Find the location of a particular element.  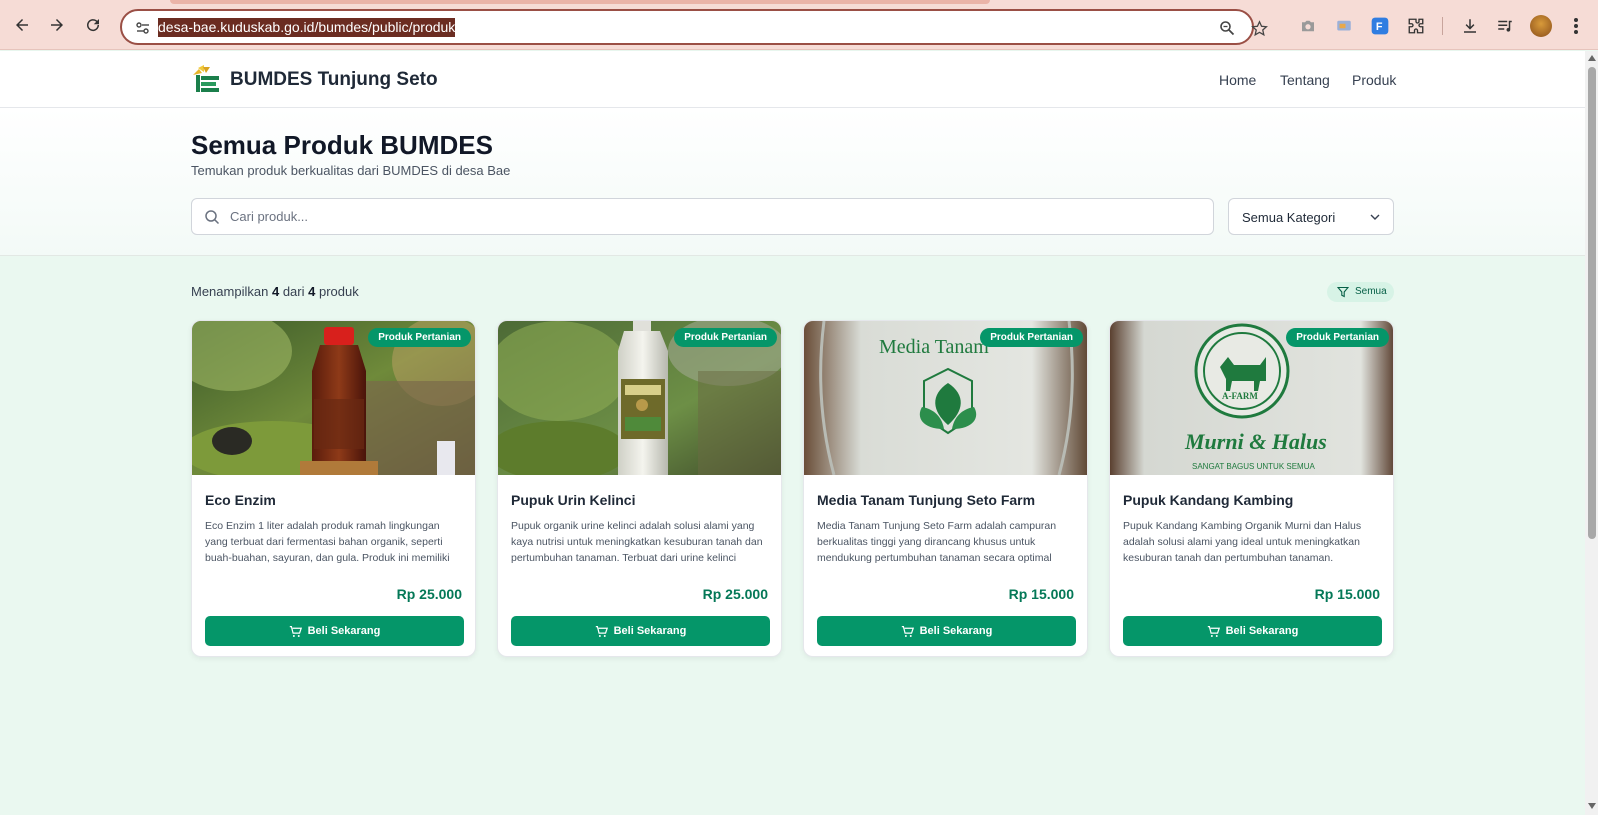

product-image-text: Murni & Halus is located at coordinates (1255, 441).